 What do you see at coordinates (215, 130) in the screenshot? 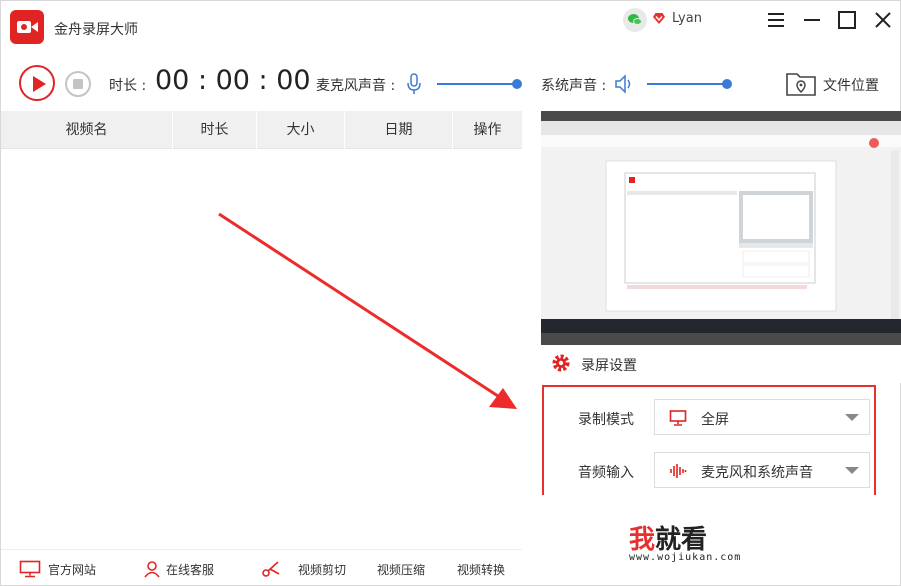
I see `column-duration: 时长` at bounding box center [215, 130].